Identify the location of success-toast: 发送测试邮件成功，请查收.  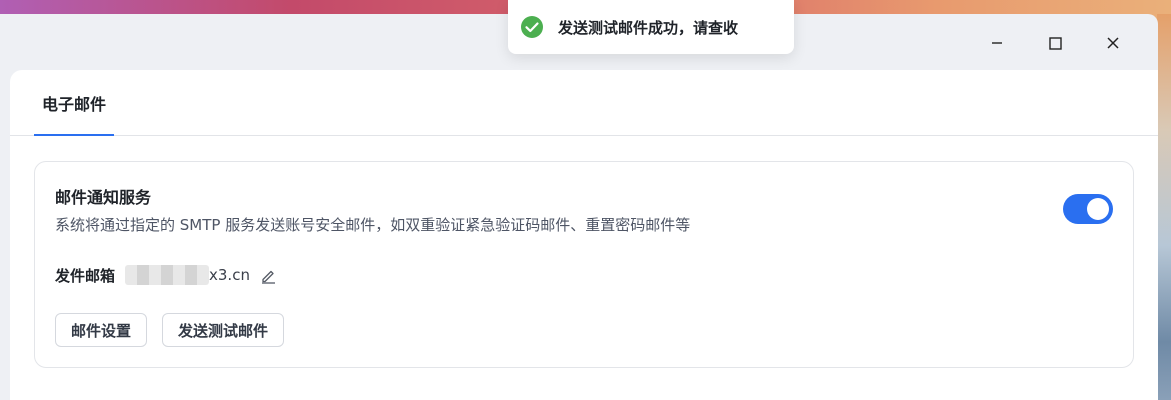
(651, 27).